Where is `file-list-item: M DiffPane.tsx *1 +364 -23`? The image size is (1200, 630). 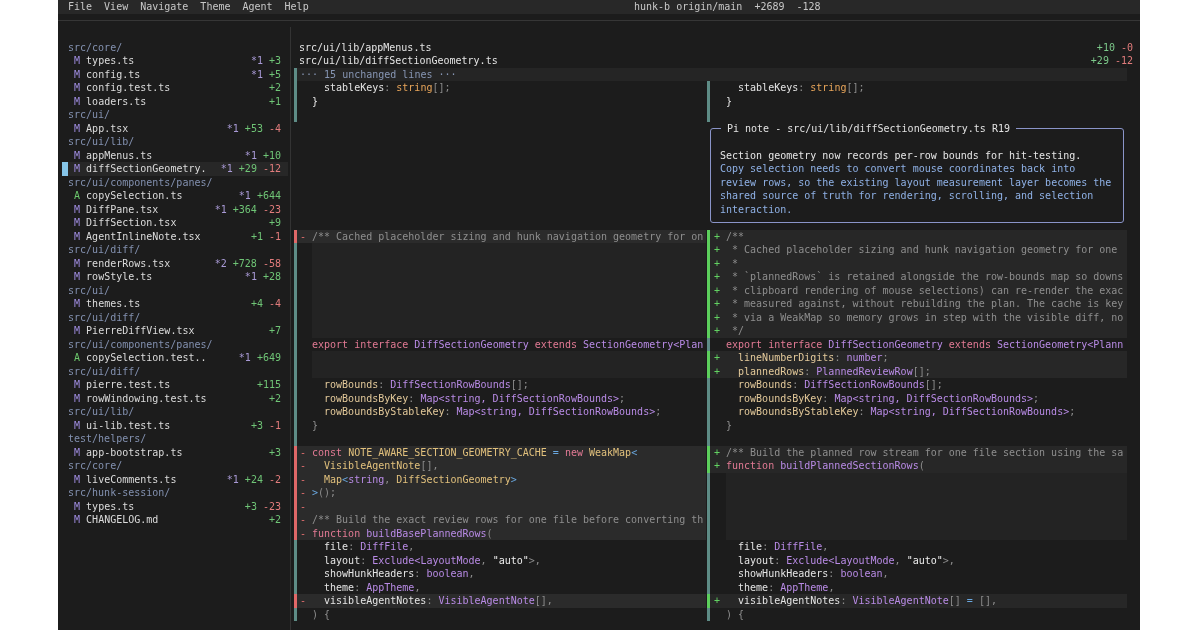
file-list-item: M DiffPane.tsx *1 +364 -23 is located at coordinates (175, 209).